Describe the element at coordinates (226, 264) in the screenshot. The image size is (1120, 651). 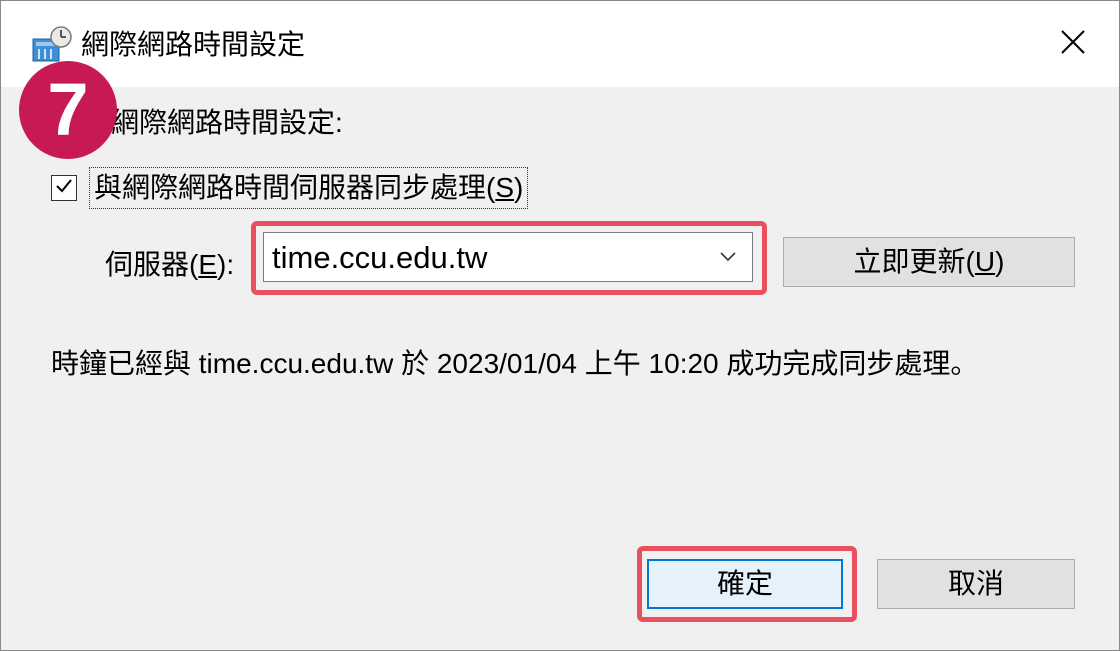
I see `server-label-end: ):` at that location.